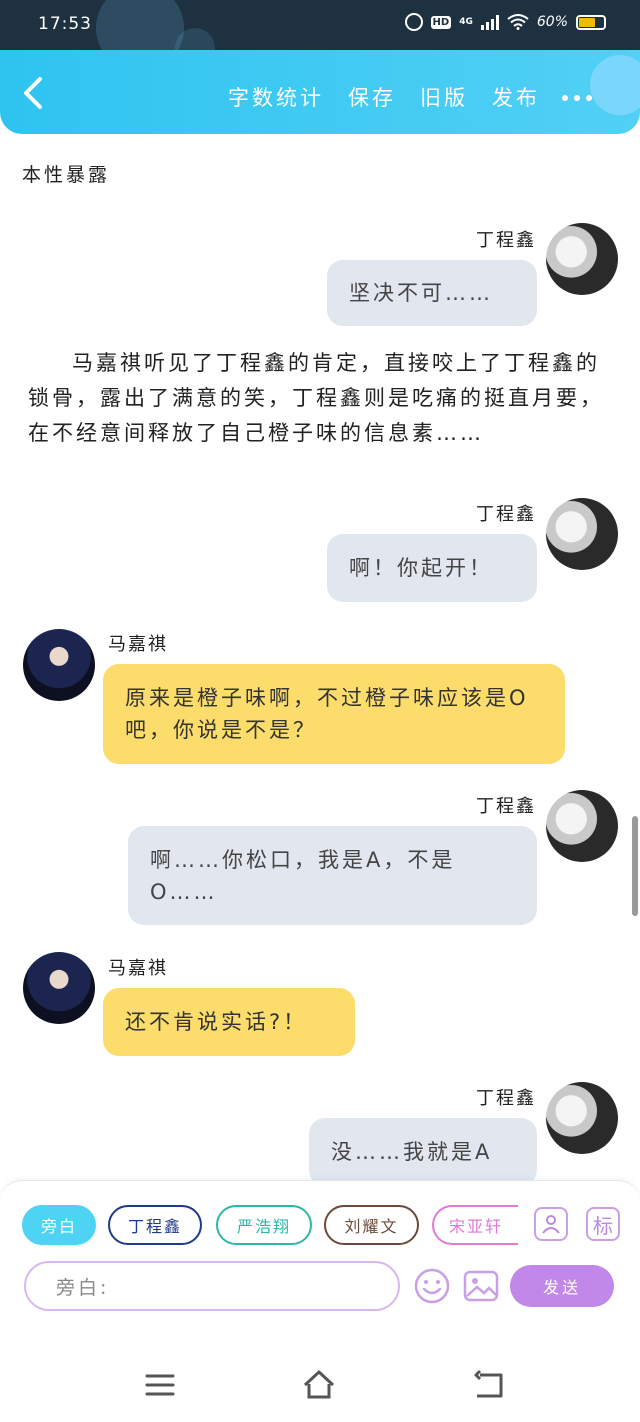 This screenshot has height=1422, width=640. What do you see at coordinates (423, 1149) in the screenshot?
I see `message-bubble: 没……我就是A` at bounding box center [423, 1149].